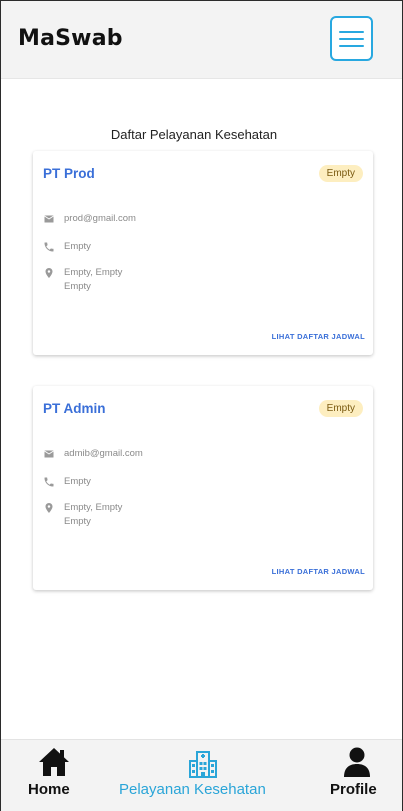 The image size is (403, 811). What do you see at coordinates (54, 762) in the screenshot?
I see `home-icon` at bounding box center [54, 762].